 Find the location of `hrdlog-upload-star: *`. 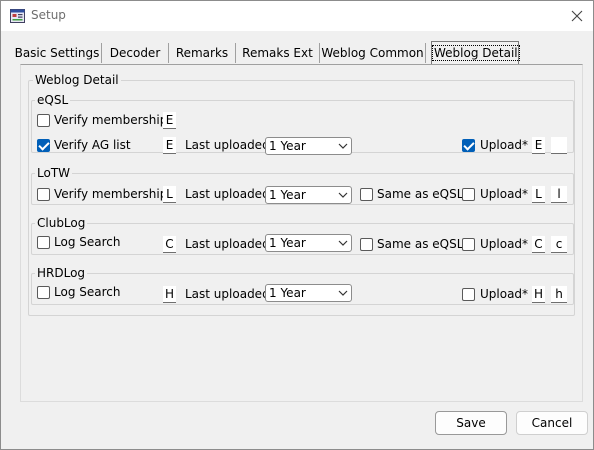

hrdlog-upload-star: * is located at coordinates (525, 294).